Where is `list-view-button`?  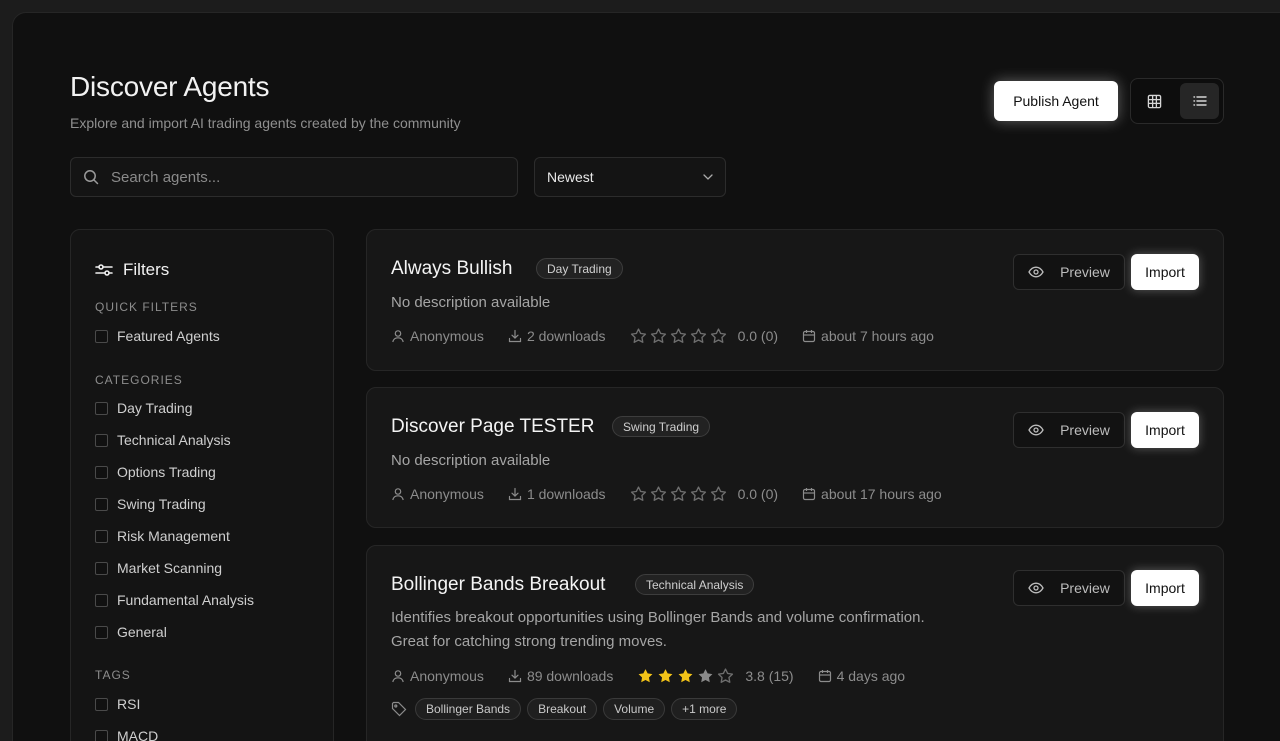
list-view-button is located at coordinates (1199, 101).